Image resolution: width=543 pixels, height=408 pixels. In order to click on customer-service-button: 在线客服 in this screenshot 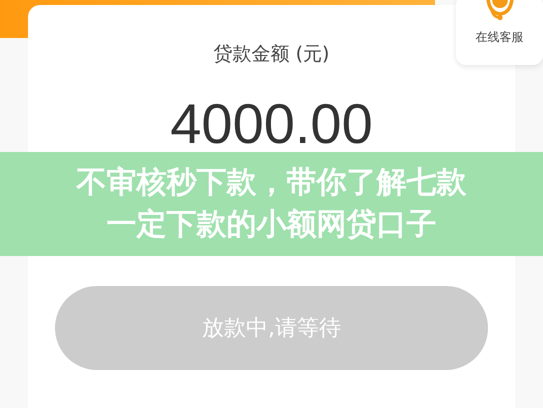, I will do `click(499, 32)`.